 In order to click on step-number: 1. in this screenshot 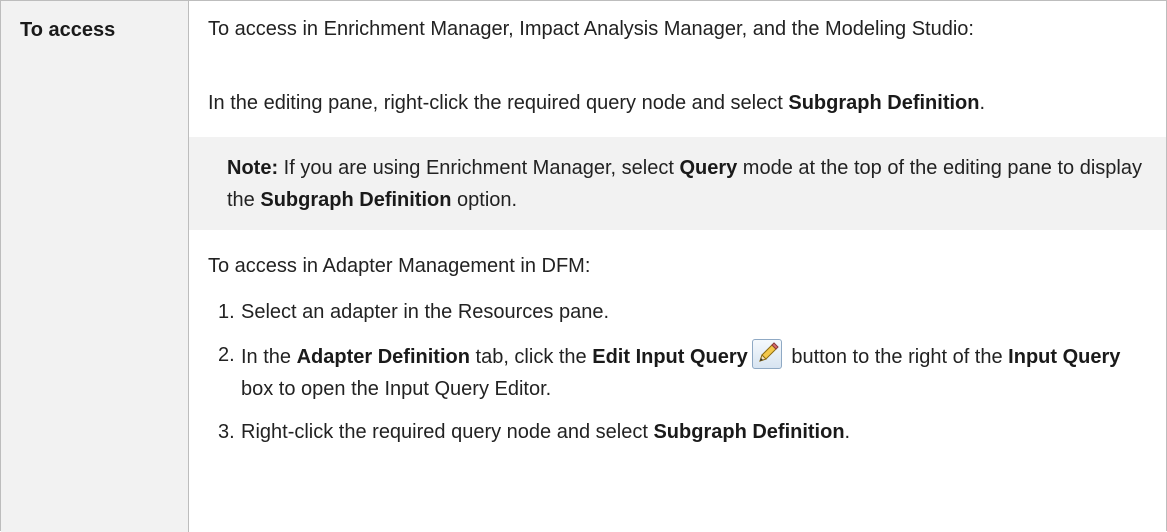, I will do `click(226, 312)`.